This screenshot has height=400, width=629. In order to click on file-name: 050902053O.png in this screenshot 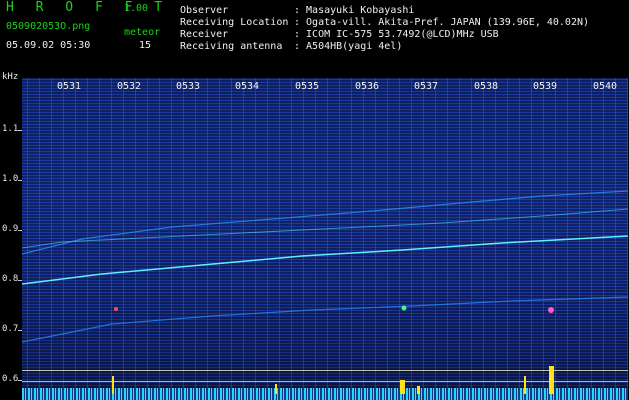, I will do `click(48, 26)`.